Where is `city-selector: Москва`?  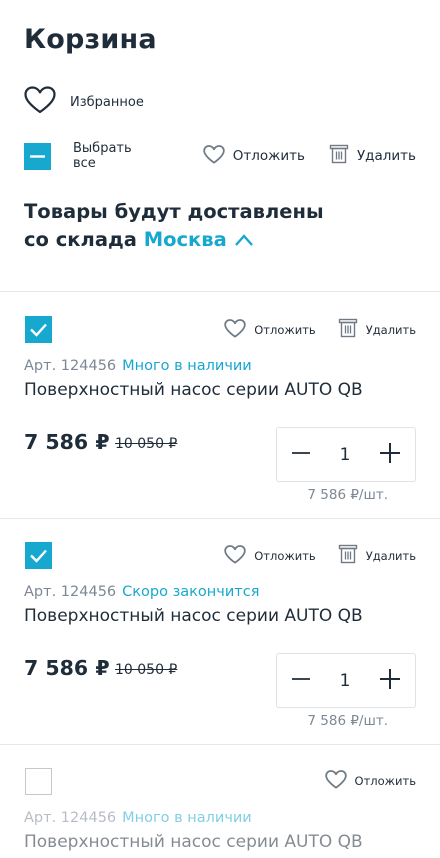 city-selector: Москва is located at coordinates (199, 239).